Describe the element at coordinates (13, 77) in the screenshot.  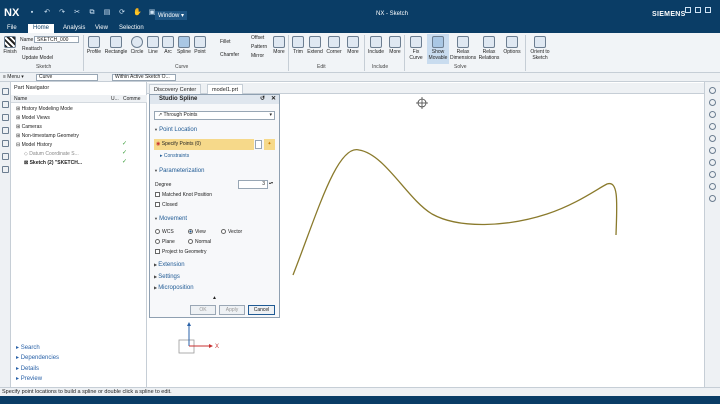
I see `menu-button: ≡ Menu ▾` at that location.